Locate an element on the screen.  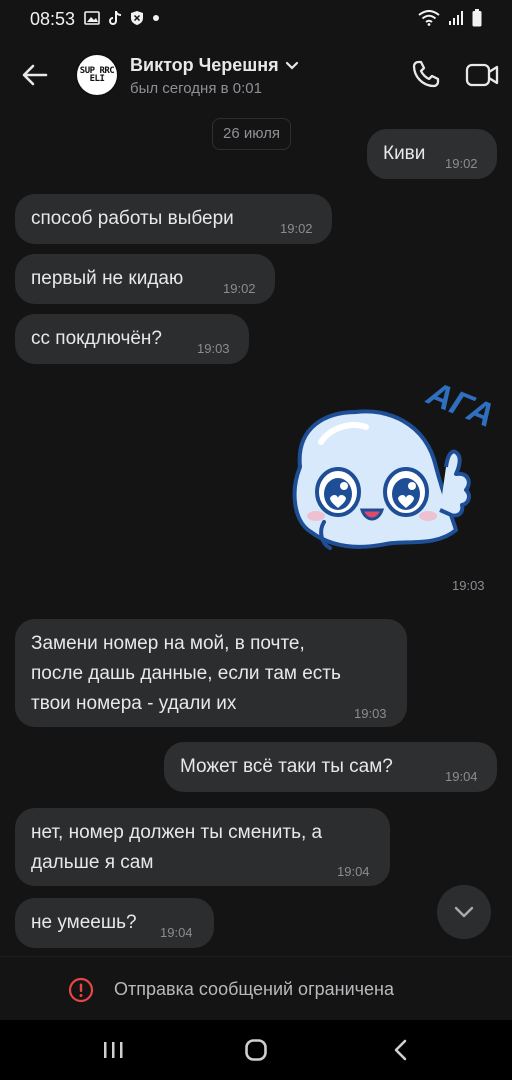
message-line: после дашь данные, если там есть is located at coordinates (186, 673).